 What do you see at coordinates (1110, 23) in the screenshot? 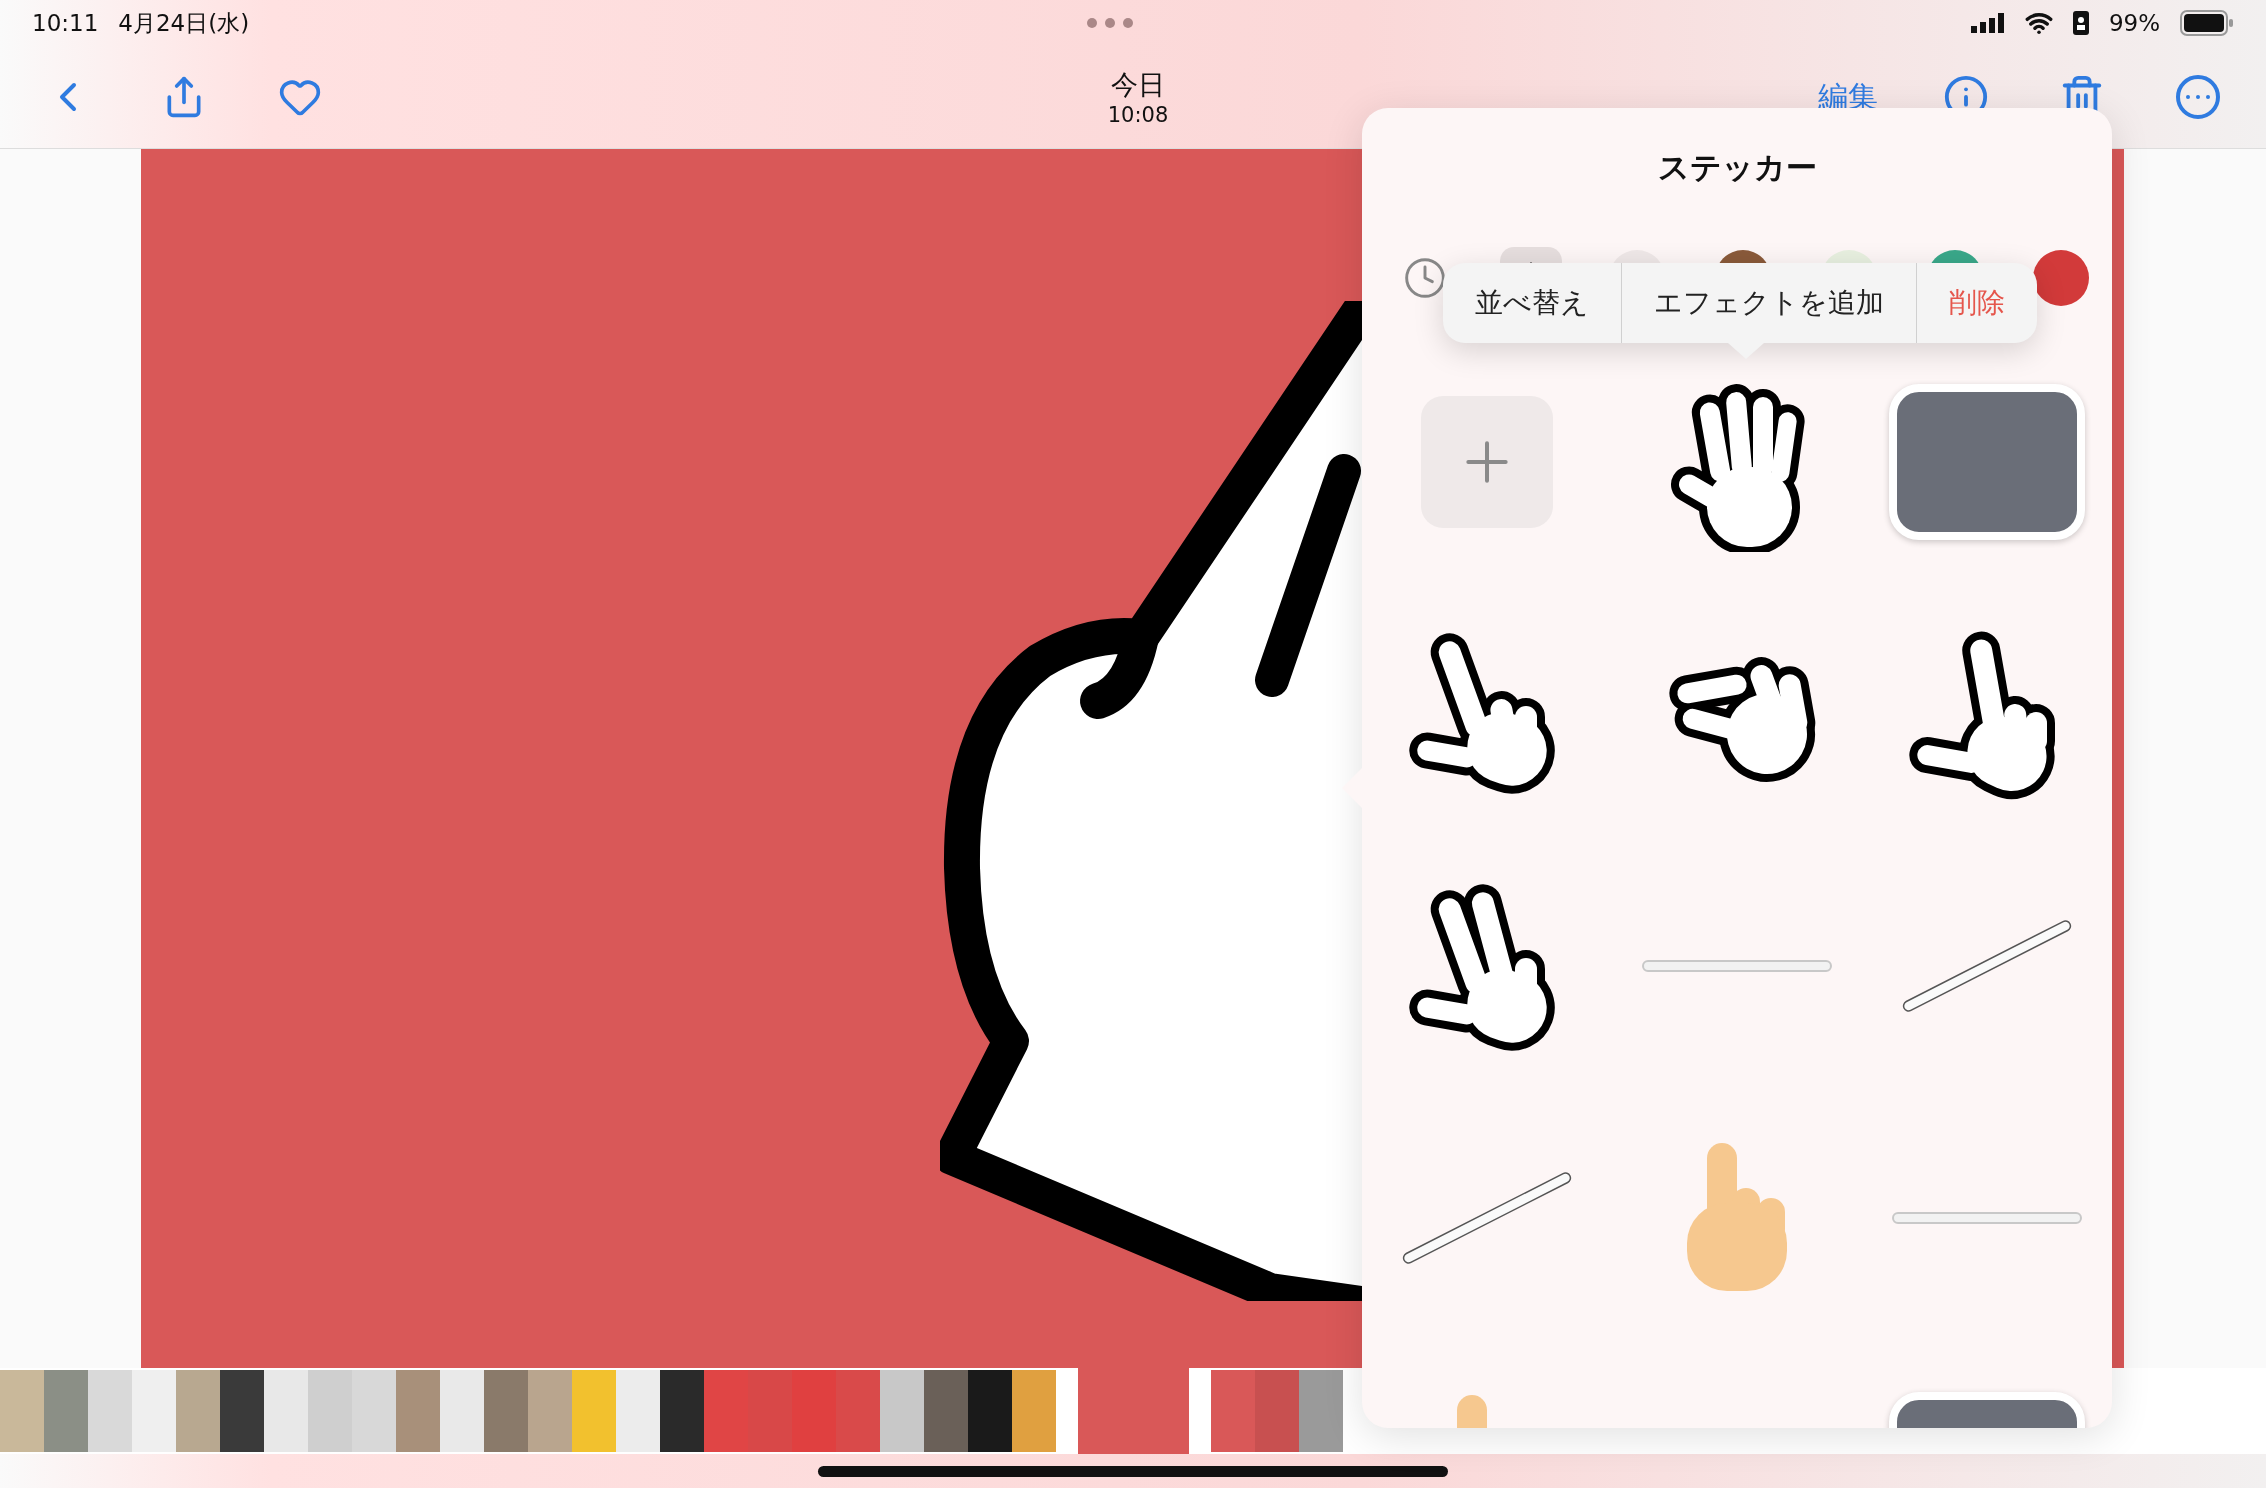
I see `multitasking-dots-icon` at bounding box center [1110, 23].